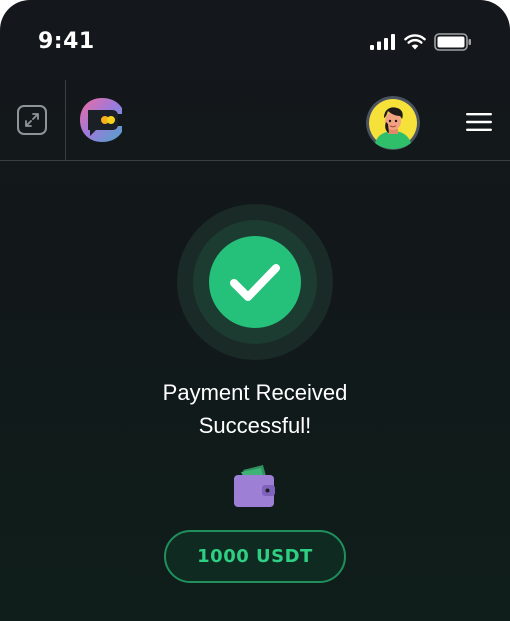  What do you see at coordinates (255, 556) in the screenshot?
I see `amount-badge: 1000 USDT` at bounding box center [255, 556].